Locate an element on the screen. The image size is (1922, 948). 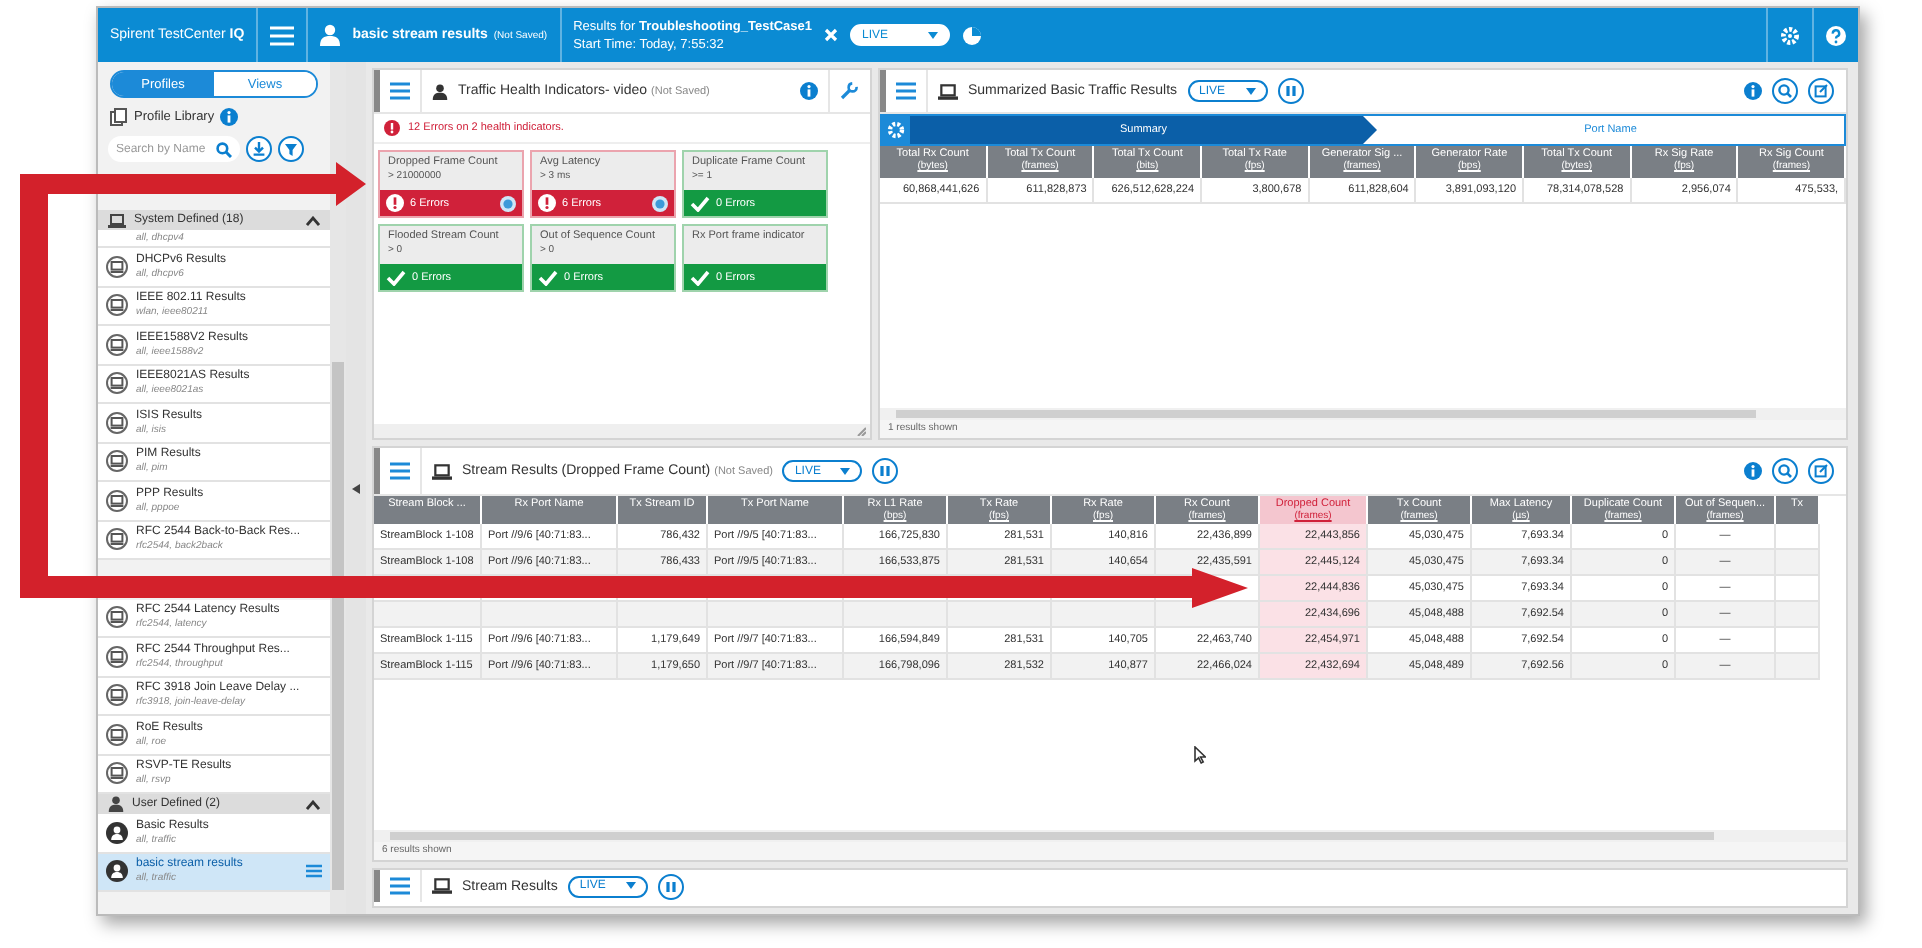
mouse-cursor-icon is located at coordinates (1200, 755).